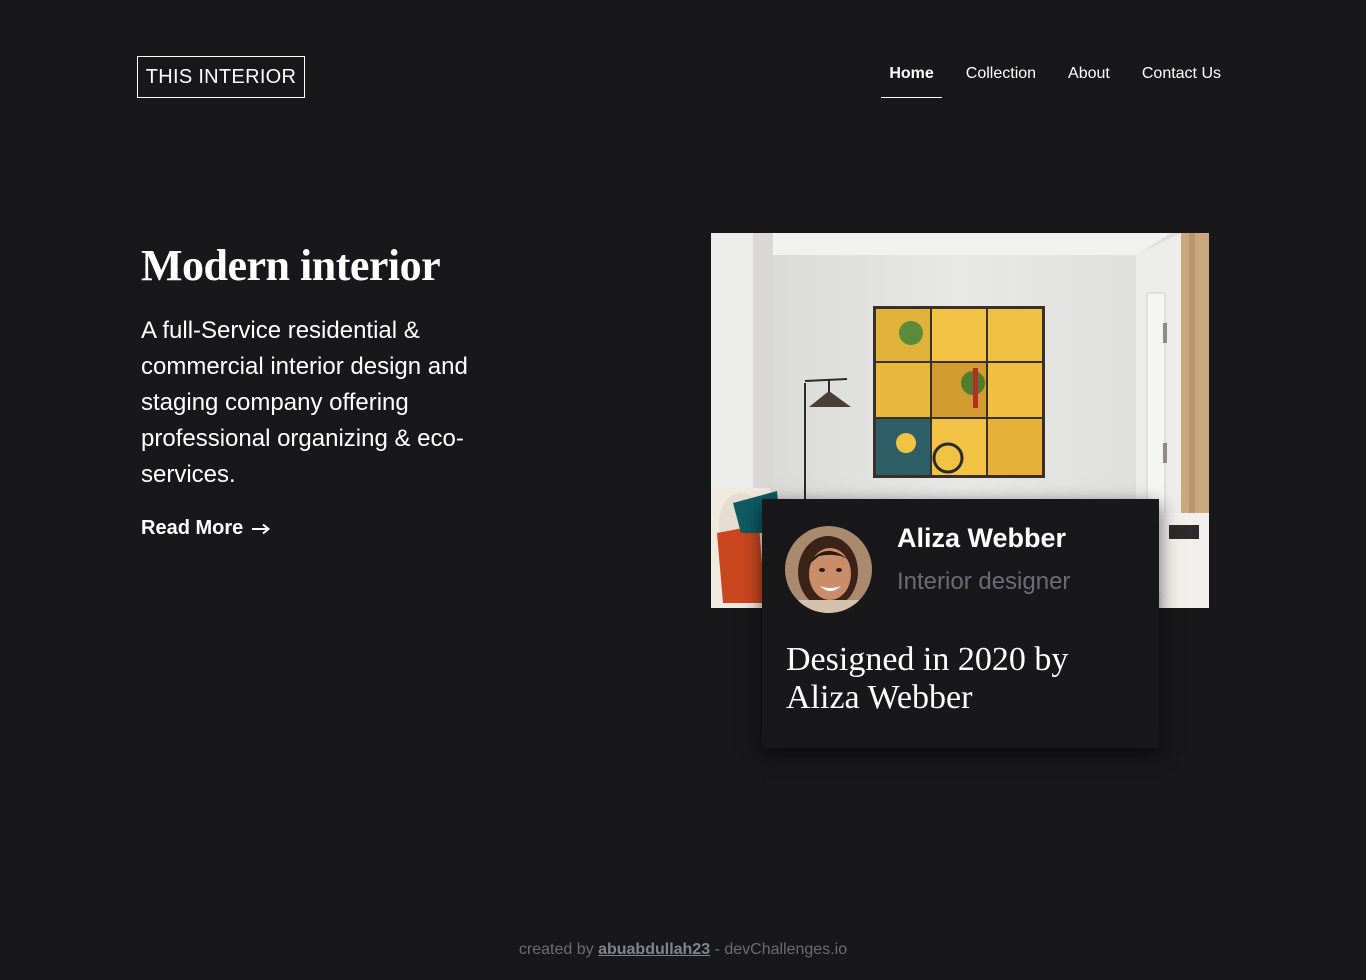  What do you see at coordinates (984, 581) in the screenshot?
I see `designer-role: Interior designer` at bounding box center [984, 581].